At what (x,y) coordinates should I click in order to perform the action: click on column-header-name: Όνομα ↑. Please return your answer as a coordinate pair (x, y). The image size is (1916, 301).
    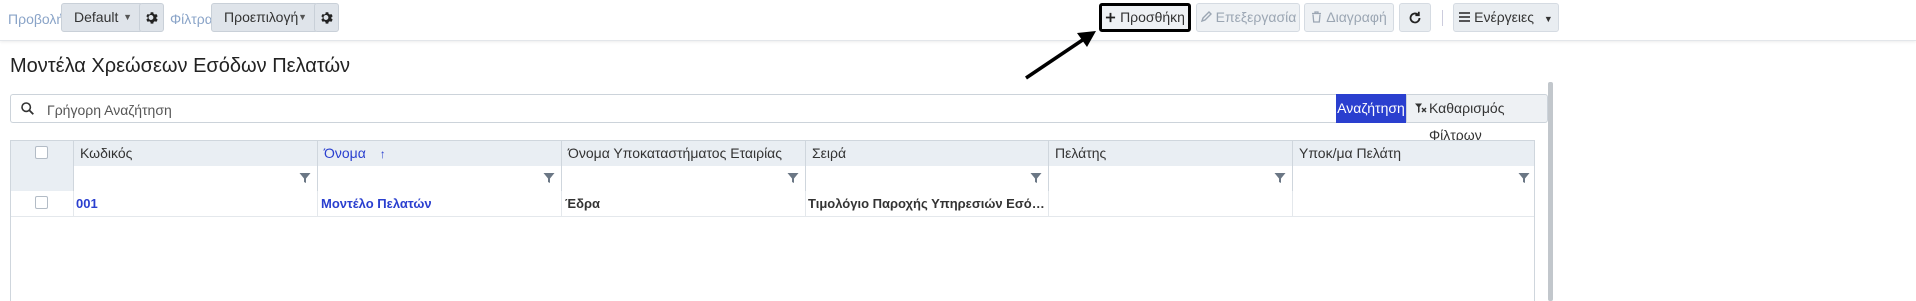
    Looking at the image, I should click on (440, 153).